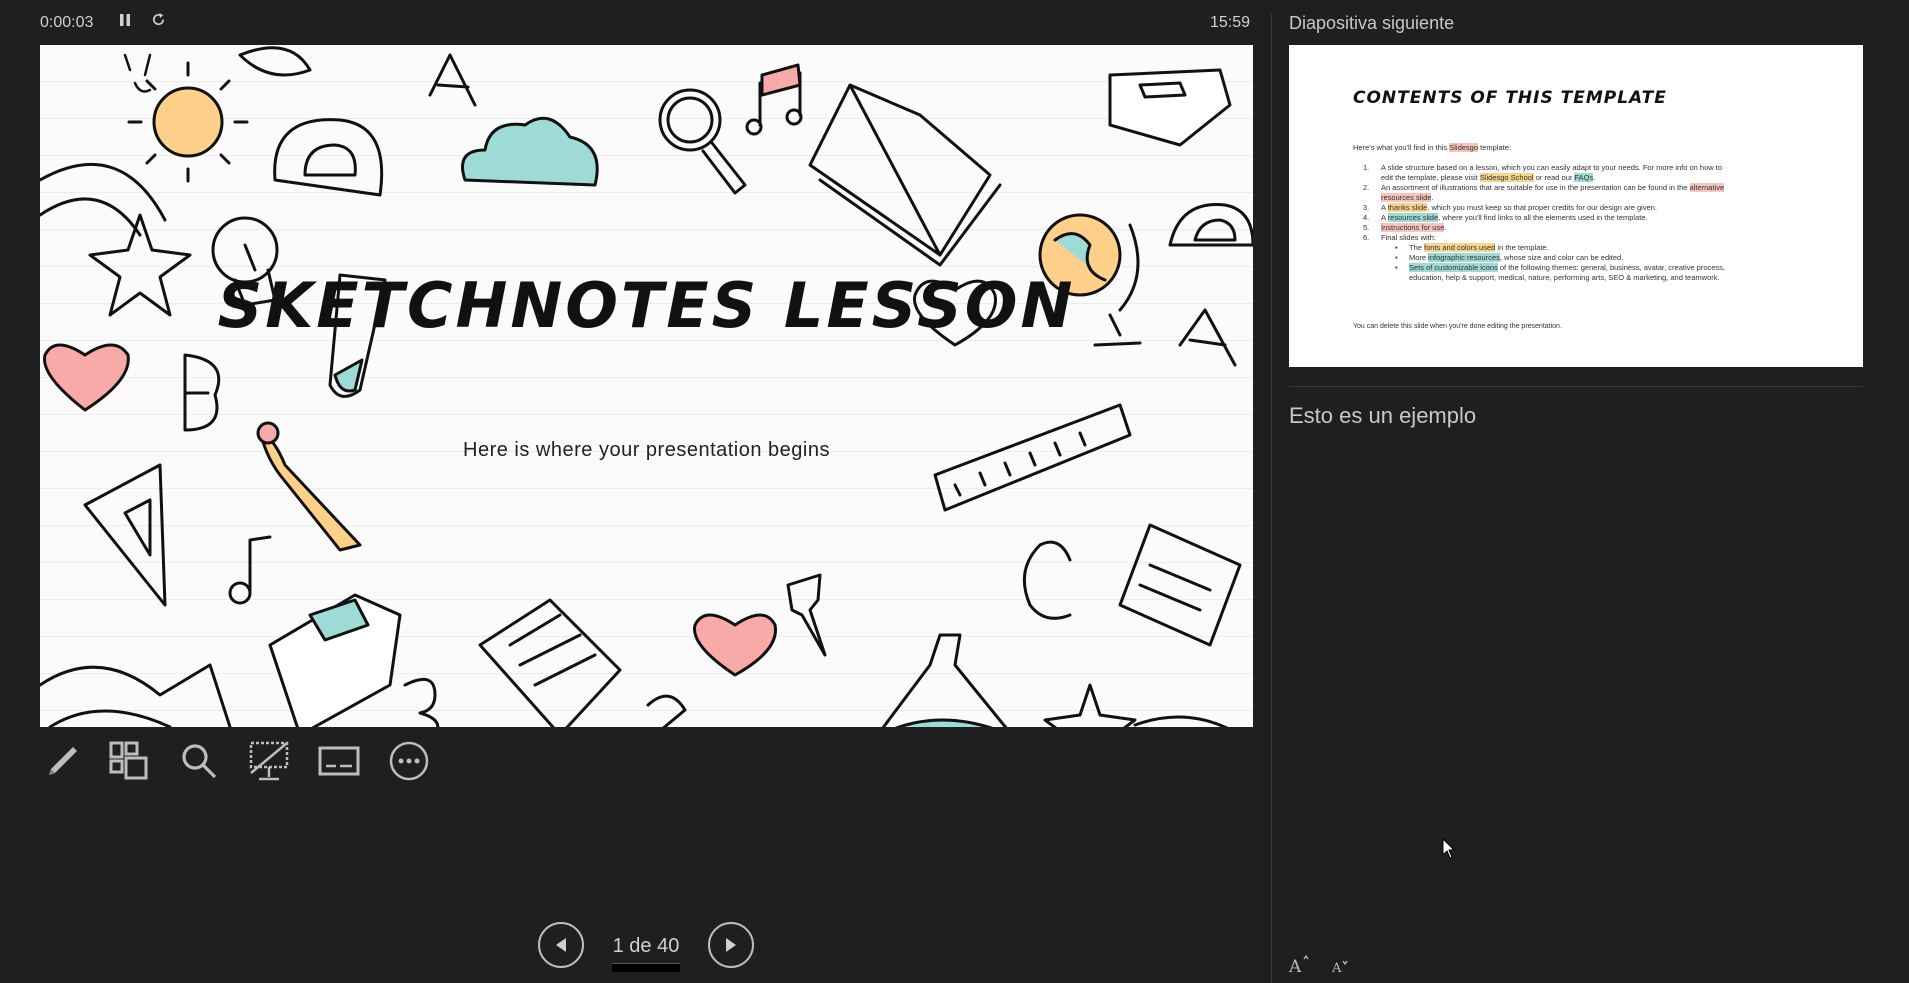 This screenshot has width=1909, height=983. Describe the element at coordinates (1366, 227) in the screenshot. I see `list-item-number: 5.` at that location.